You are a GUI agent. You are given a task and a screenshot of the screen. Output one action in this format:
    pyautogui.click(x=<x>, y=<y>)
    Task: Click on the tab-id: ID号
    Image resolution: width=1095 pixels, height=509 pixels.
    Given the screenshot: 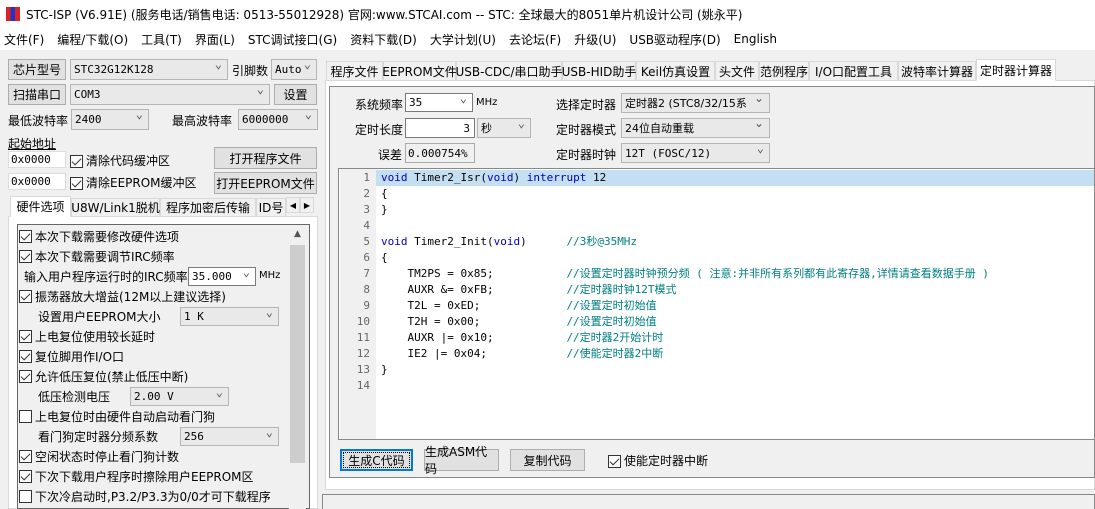 What is the action you would take?
    pyautogui.click(x=271, y=207)
    